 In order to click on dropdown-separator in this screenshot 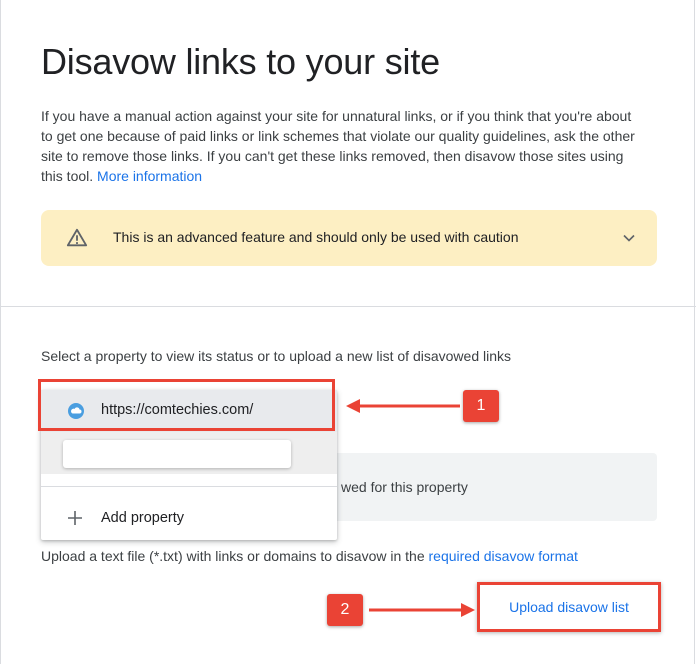, I will do `click(189, 486)`.